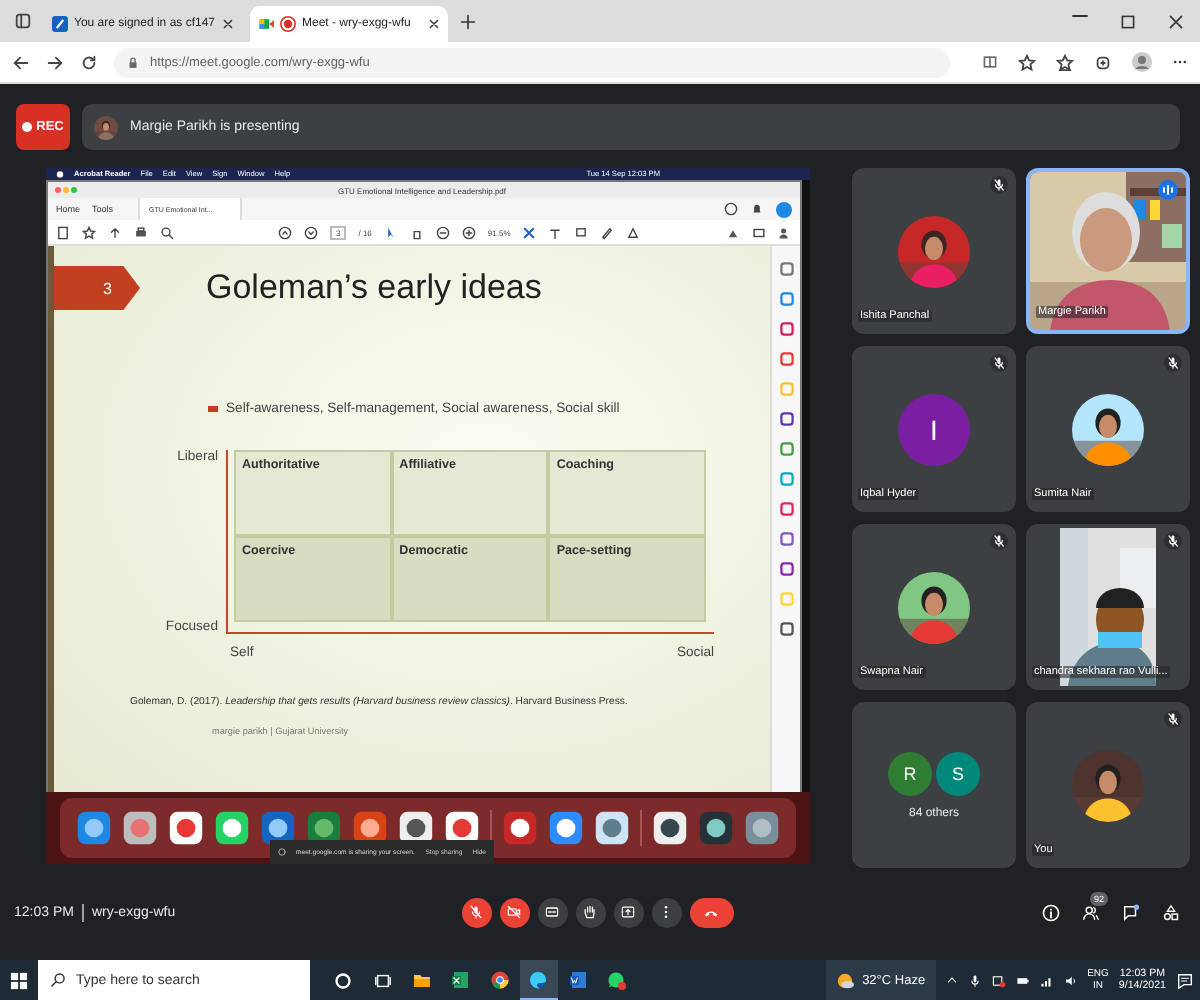 The width and height of the screenshot is (1200, 1000). I want to click on avatar-initial: I, so click(934, 429).